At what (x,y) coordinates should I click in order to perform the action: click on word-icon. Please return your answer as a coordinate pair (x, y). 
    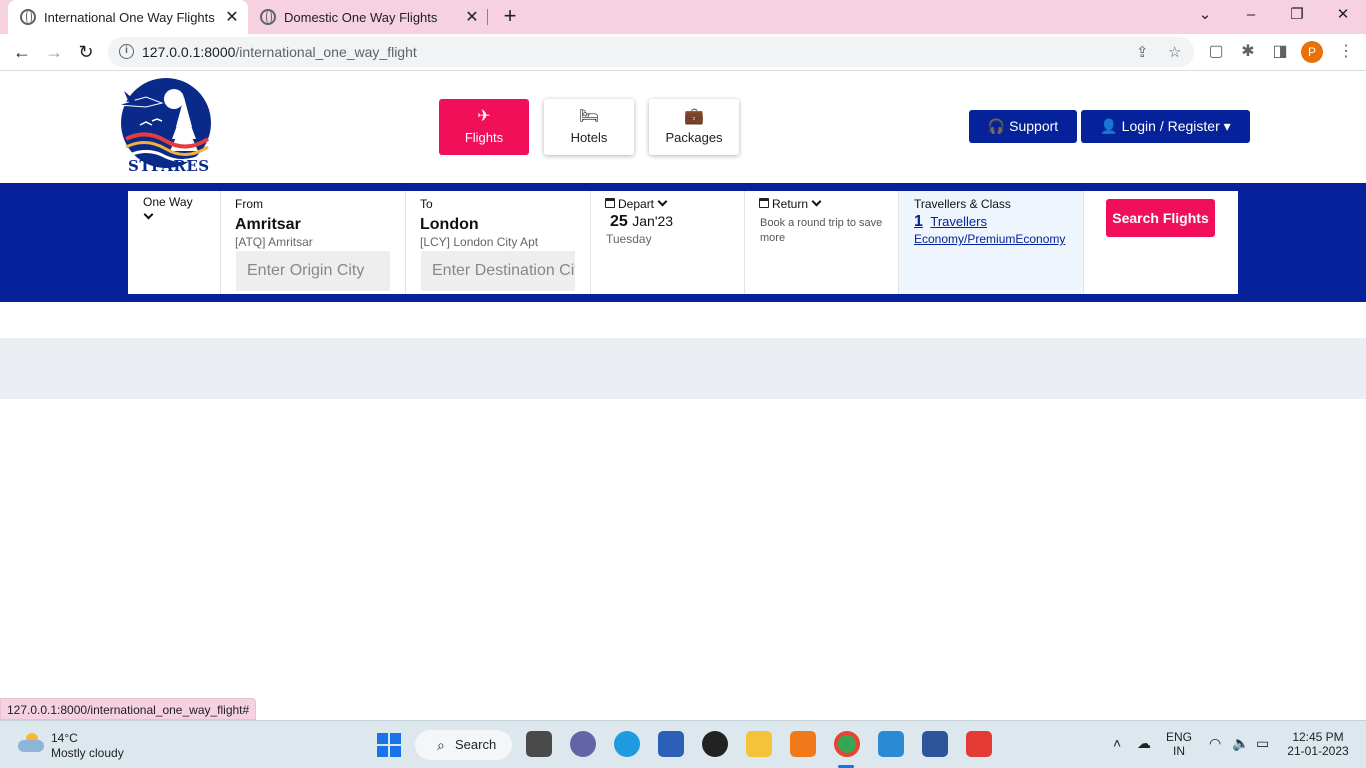
    Looking at the image, I should click on (935, 744).